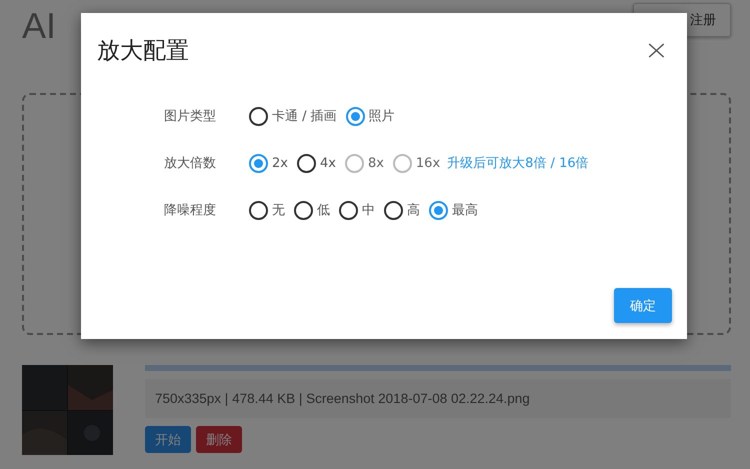 This screenshot has width=750, height=469. What do you see at coordinates (190, 210) in the screenshot?
I see `field-label: 降噪程度` at bounding box center [190, 210].